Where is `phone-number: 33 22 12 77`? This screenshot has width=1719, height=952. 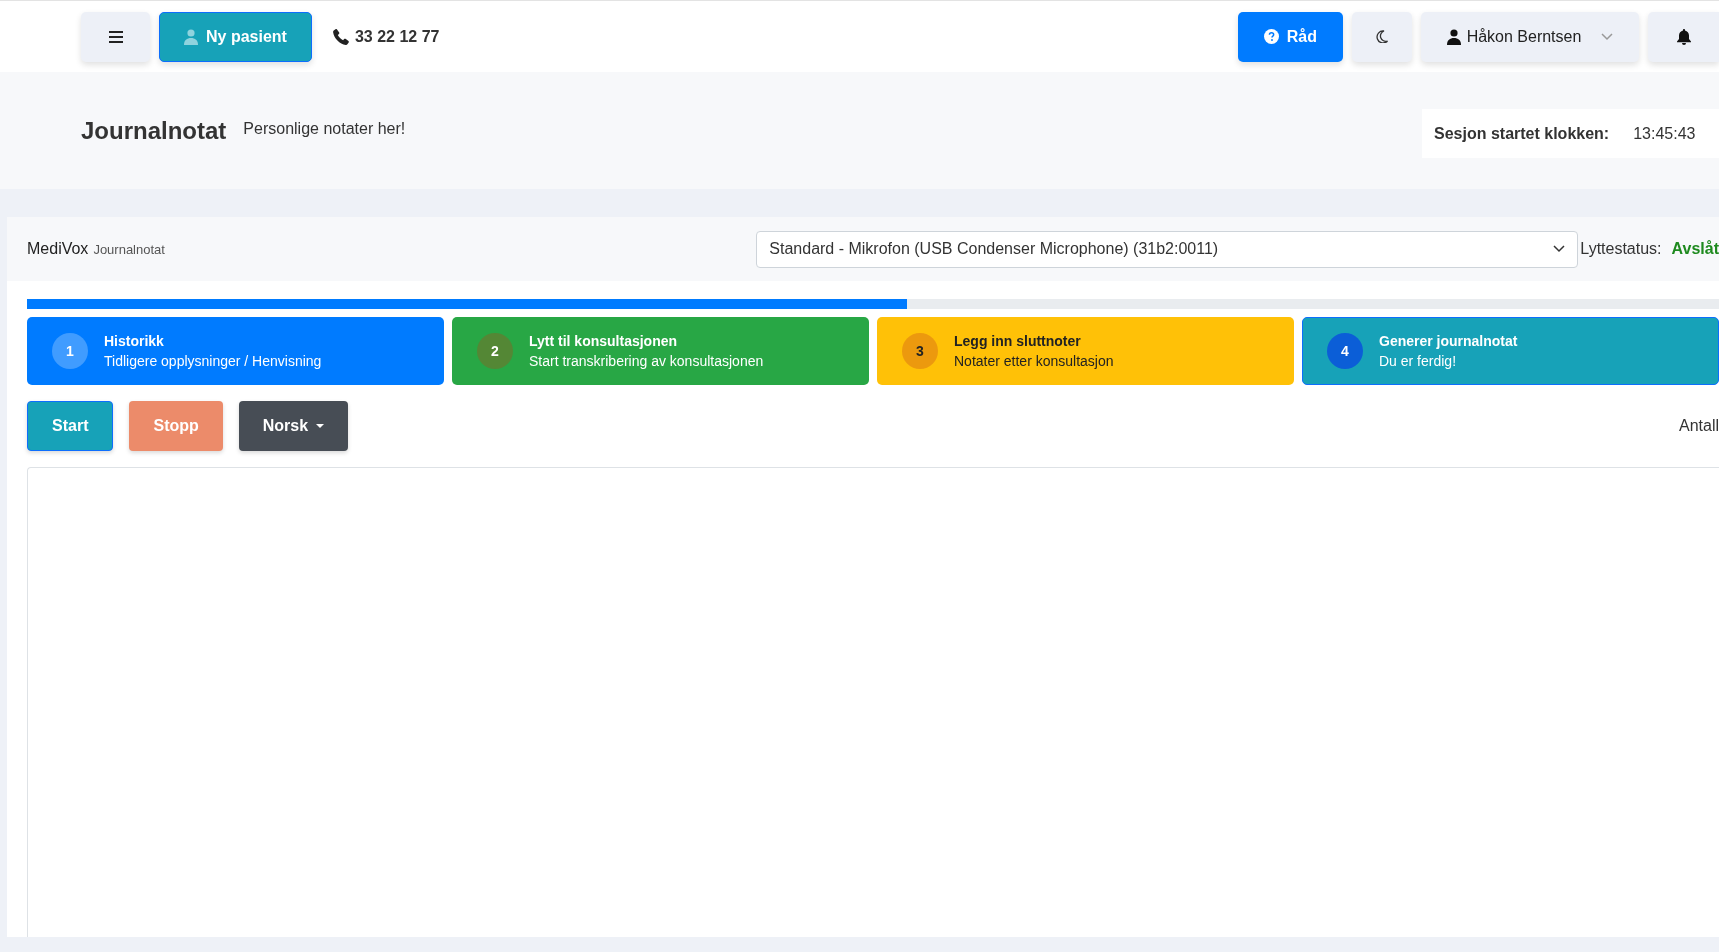 phone-number: 33 22 12 77 is located at coordinates (397, 36).